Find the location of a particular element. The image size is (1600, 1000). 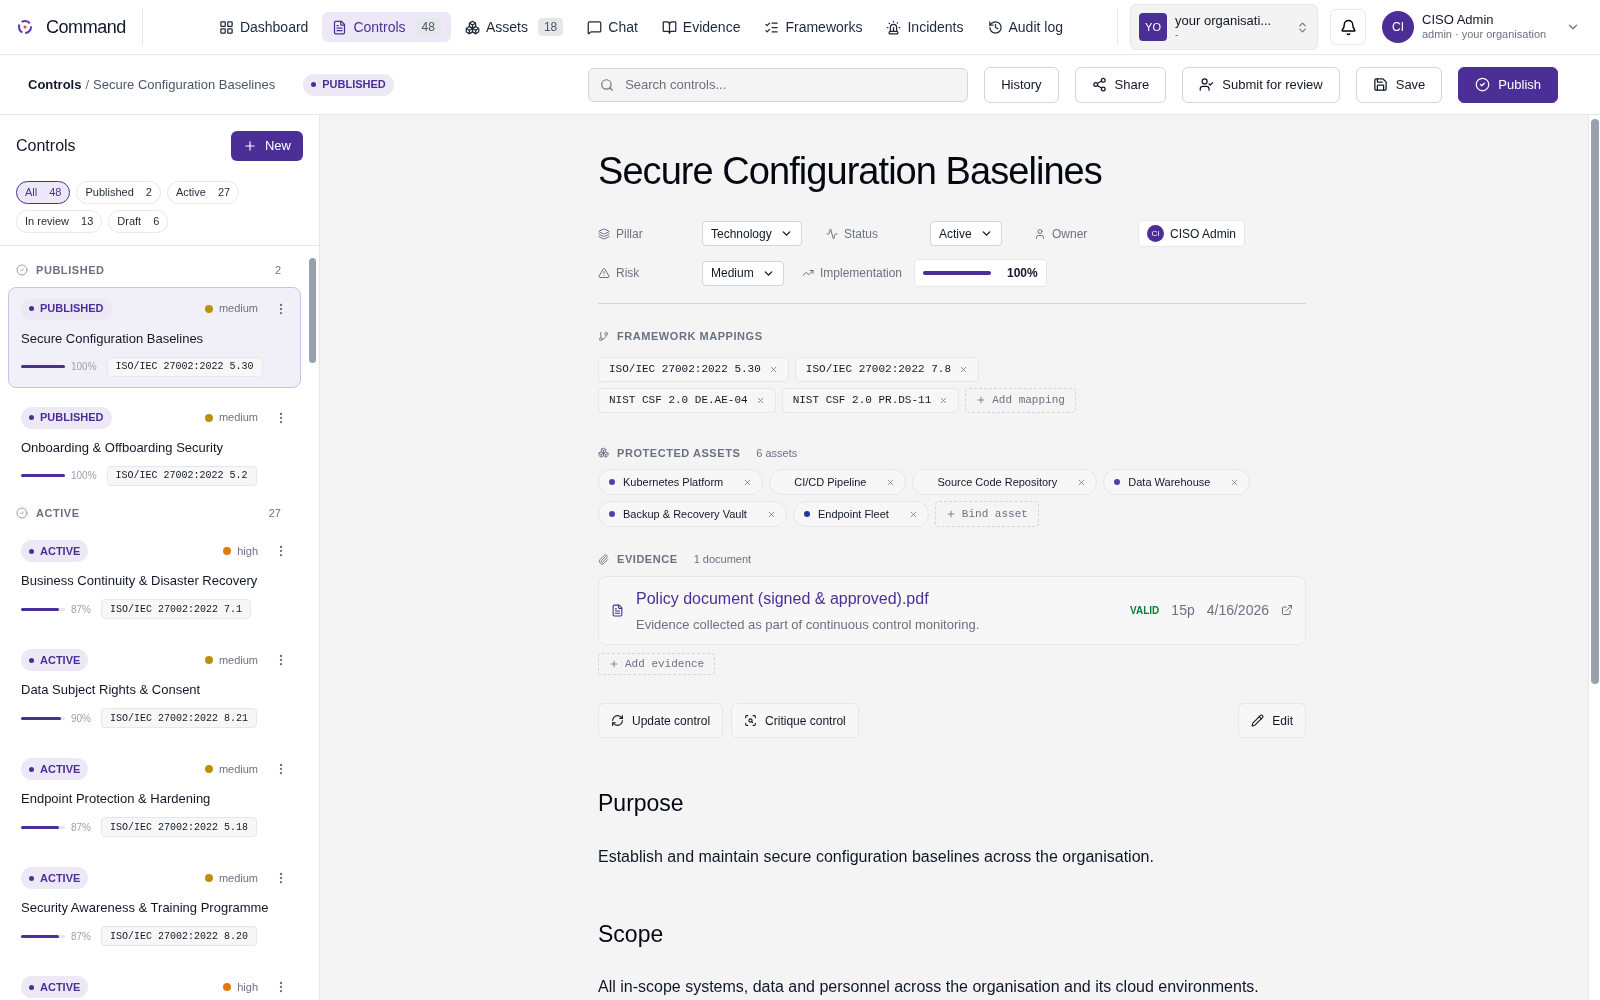

field-label: Owner is located at coordinates (1070, 234).